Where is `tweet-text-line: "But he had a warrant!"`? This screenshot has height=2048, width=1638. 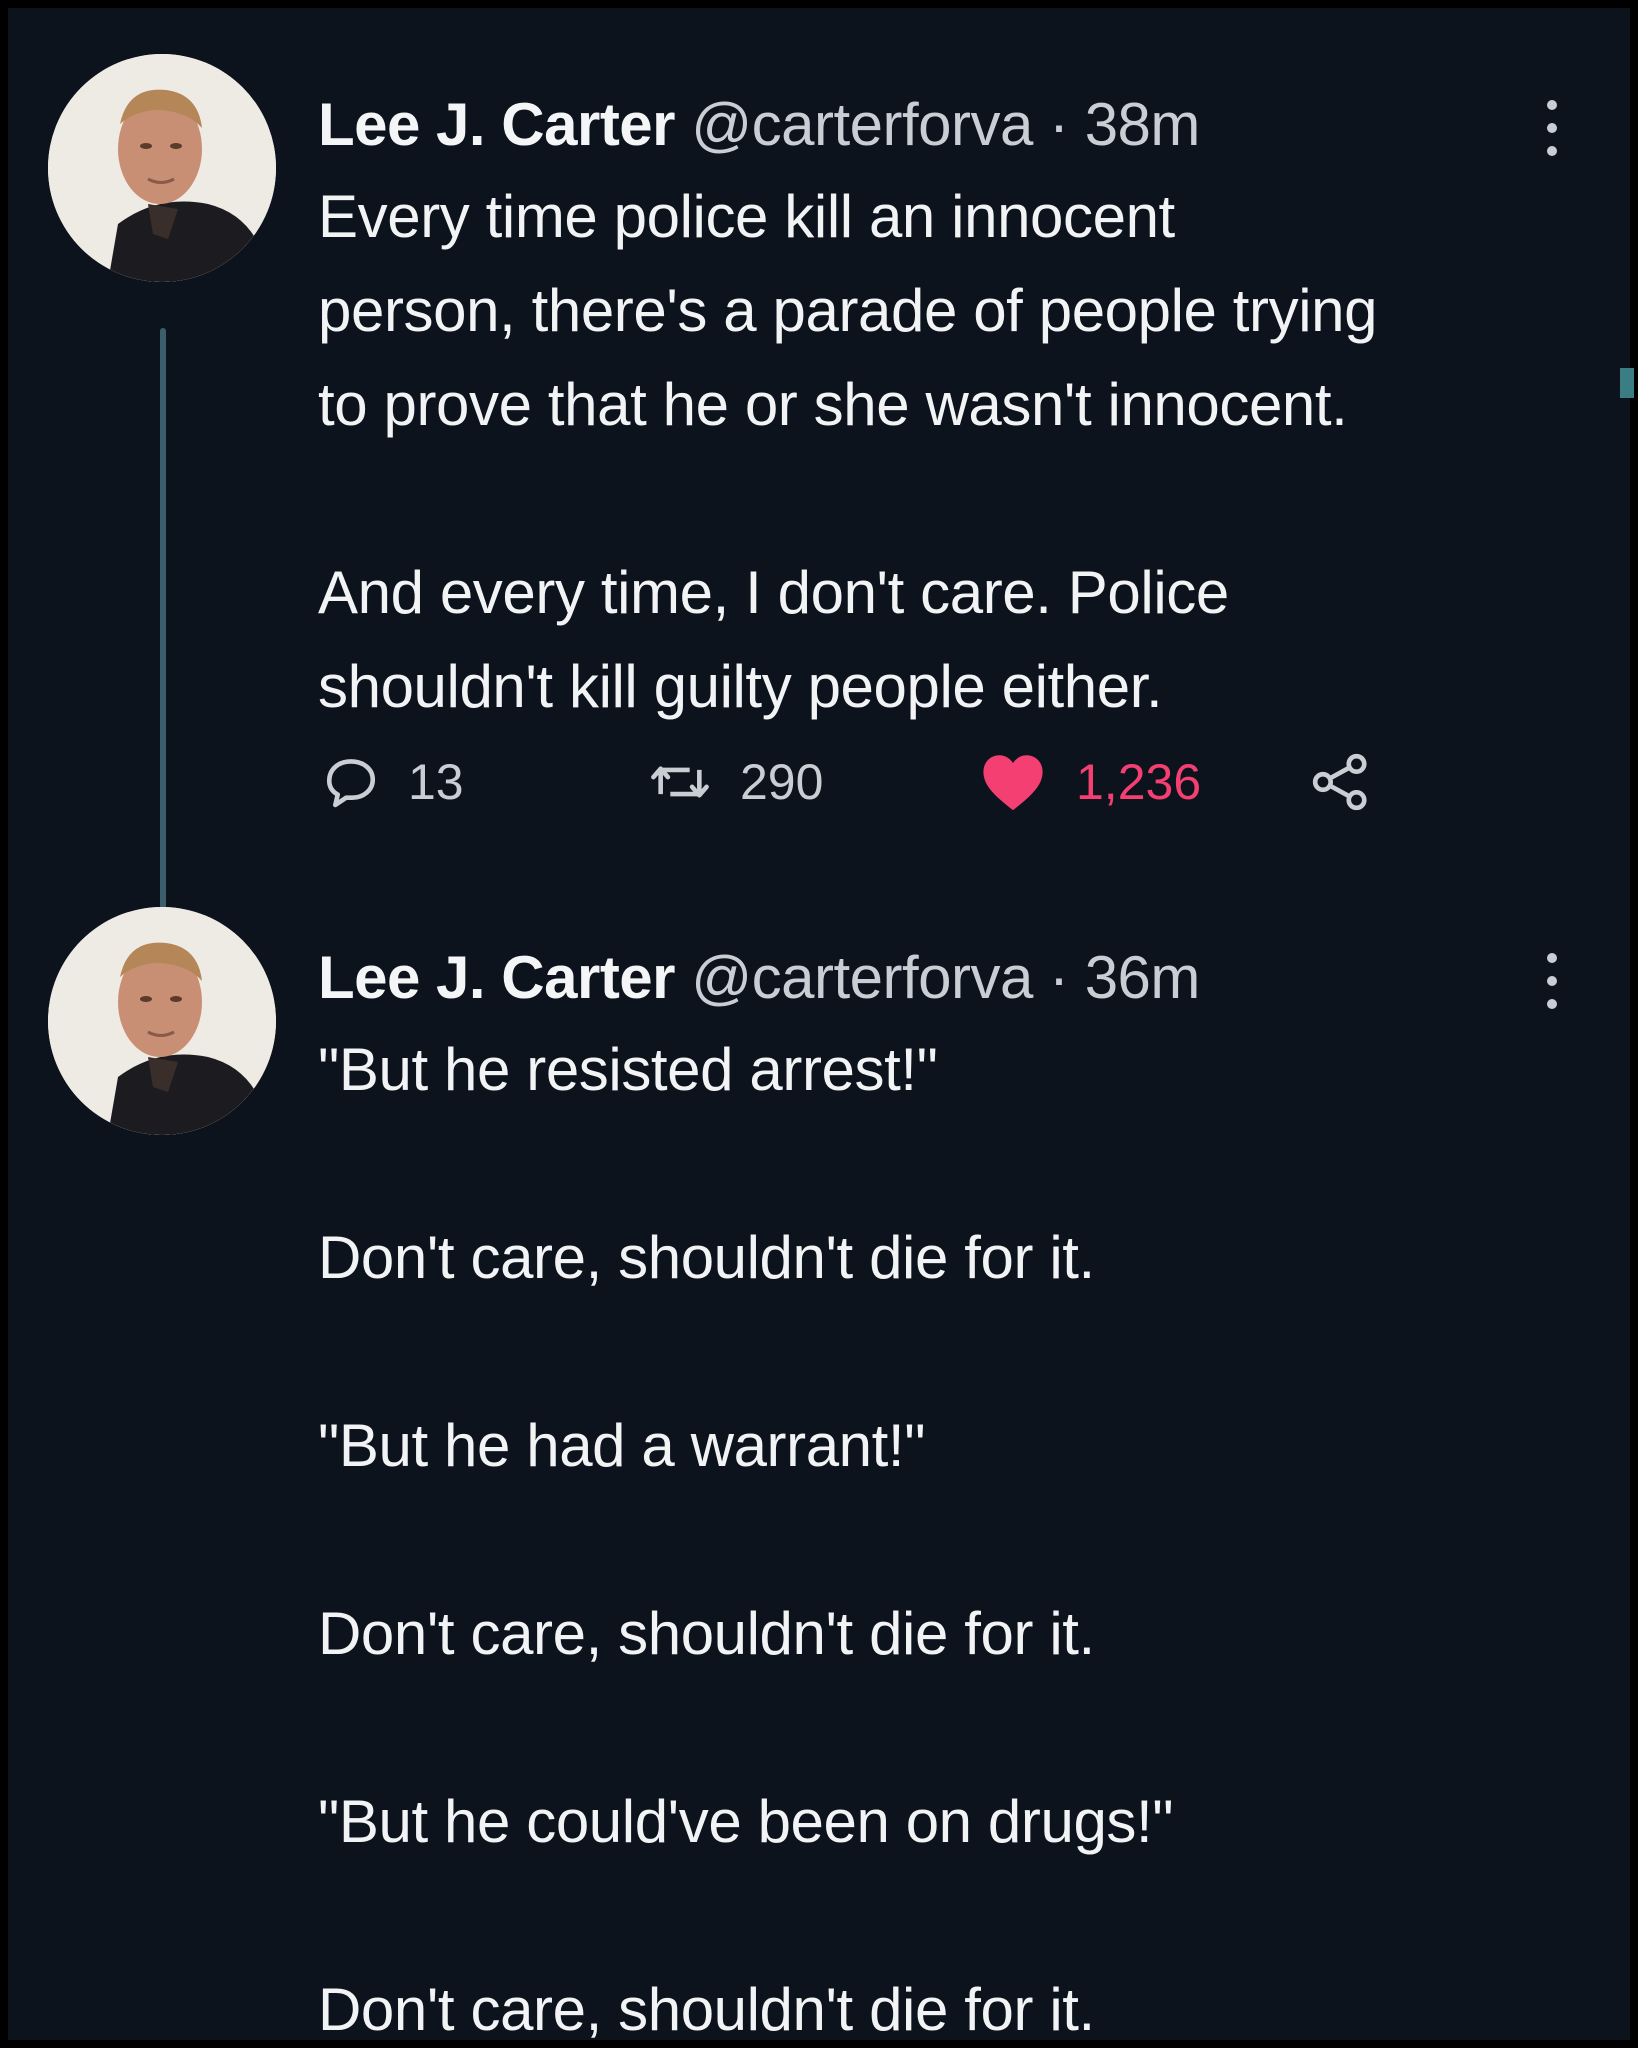
tweet-text-line: "But he had a warrant!" is located at coordinates (622, 1445).